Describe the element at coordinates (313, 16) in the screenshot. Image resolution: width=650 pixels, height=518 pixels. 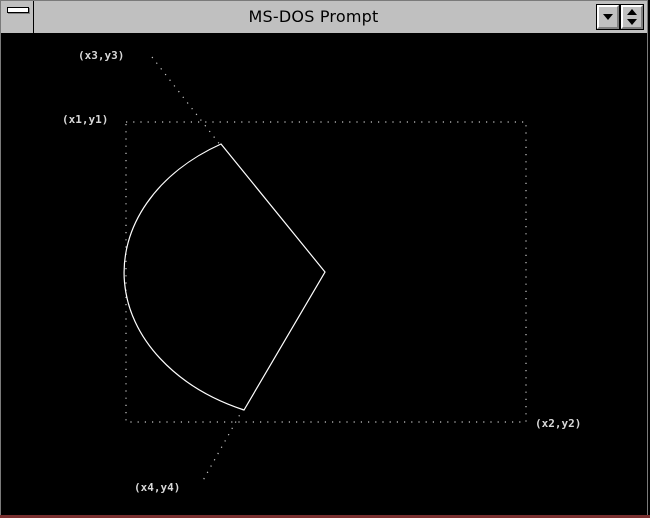
I see `window-title: MS-DOS Prompt` at that location.